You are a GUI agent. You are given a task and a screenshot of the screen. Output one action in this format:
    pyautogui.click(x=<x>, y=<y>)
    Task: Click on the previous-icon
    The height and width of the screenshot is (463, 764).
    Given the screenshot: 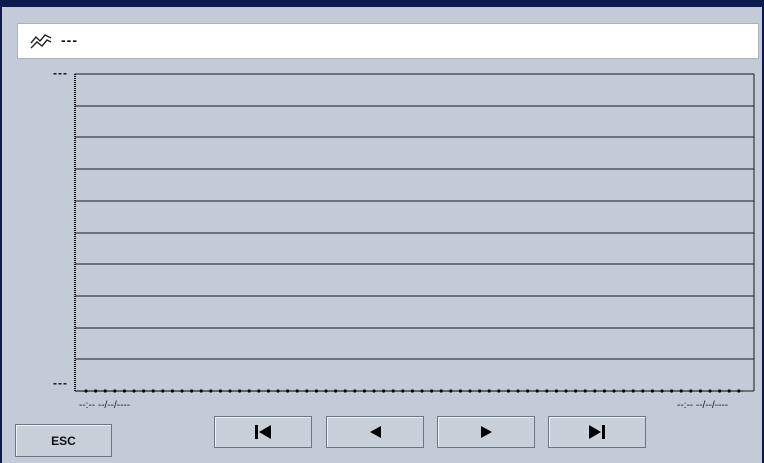 What is the action you would take?
    pyautogui.click(x=375, y=432)
    